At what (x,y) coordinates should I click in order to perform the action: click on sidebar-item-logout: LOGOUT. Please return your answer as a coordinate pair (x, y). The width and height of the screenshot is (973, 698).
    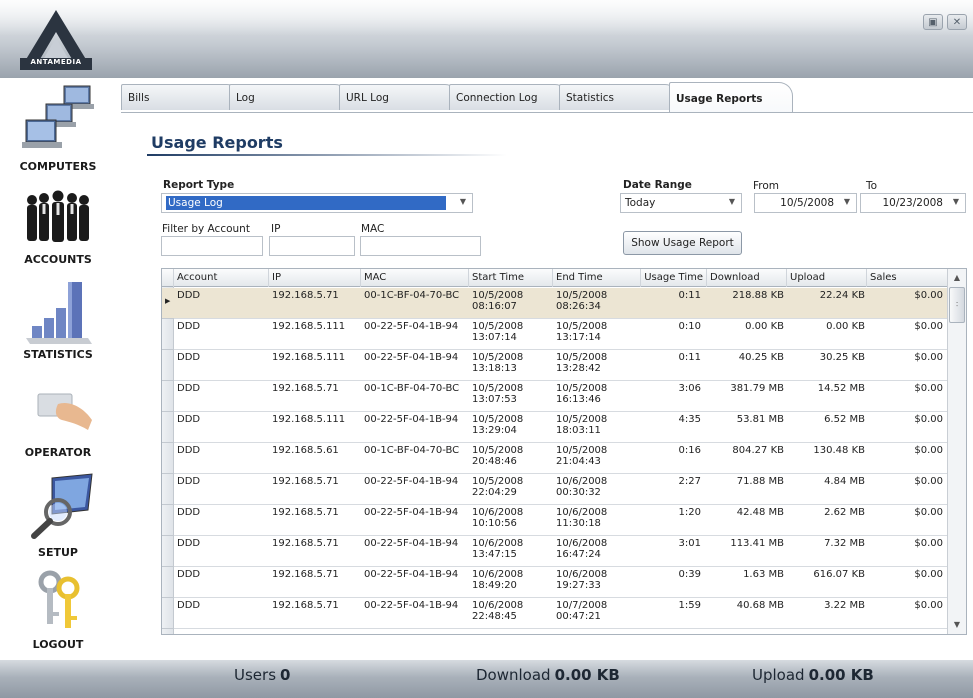
    Looking at the image, I should click on (58, 612).